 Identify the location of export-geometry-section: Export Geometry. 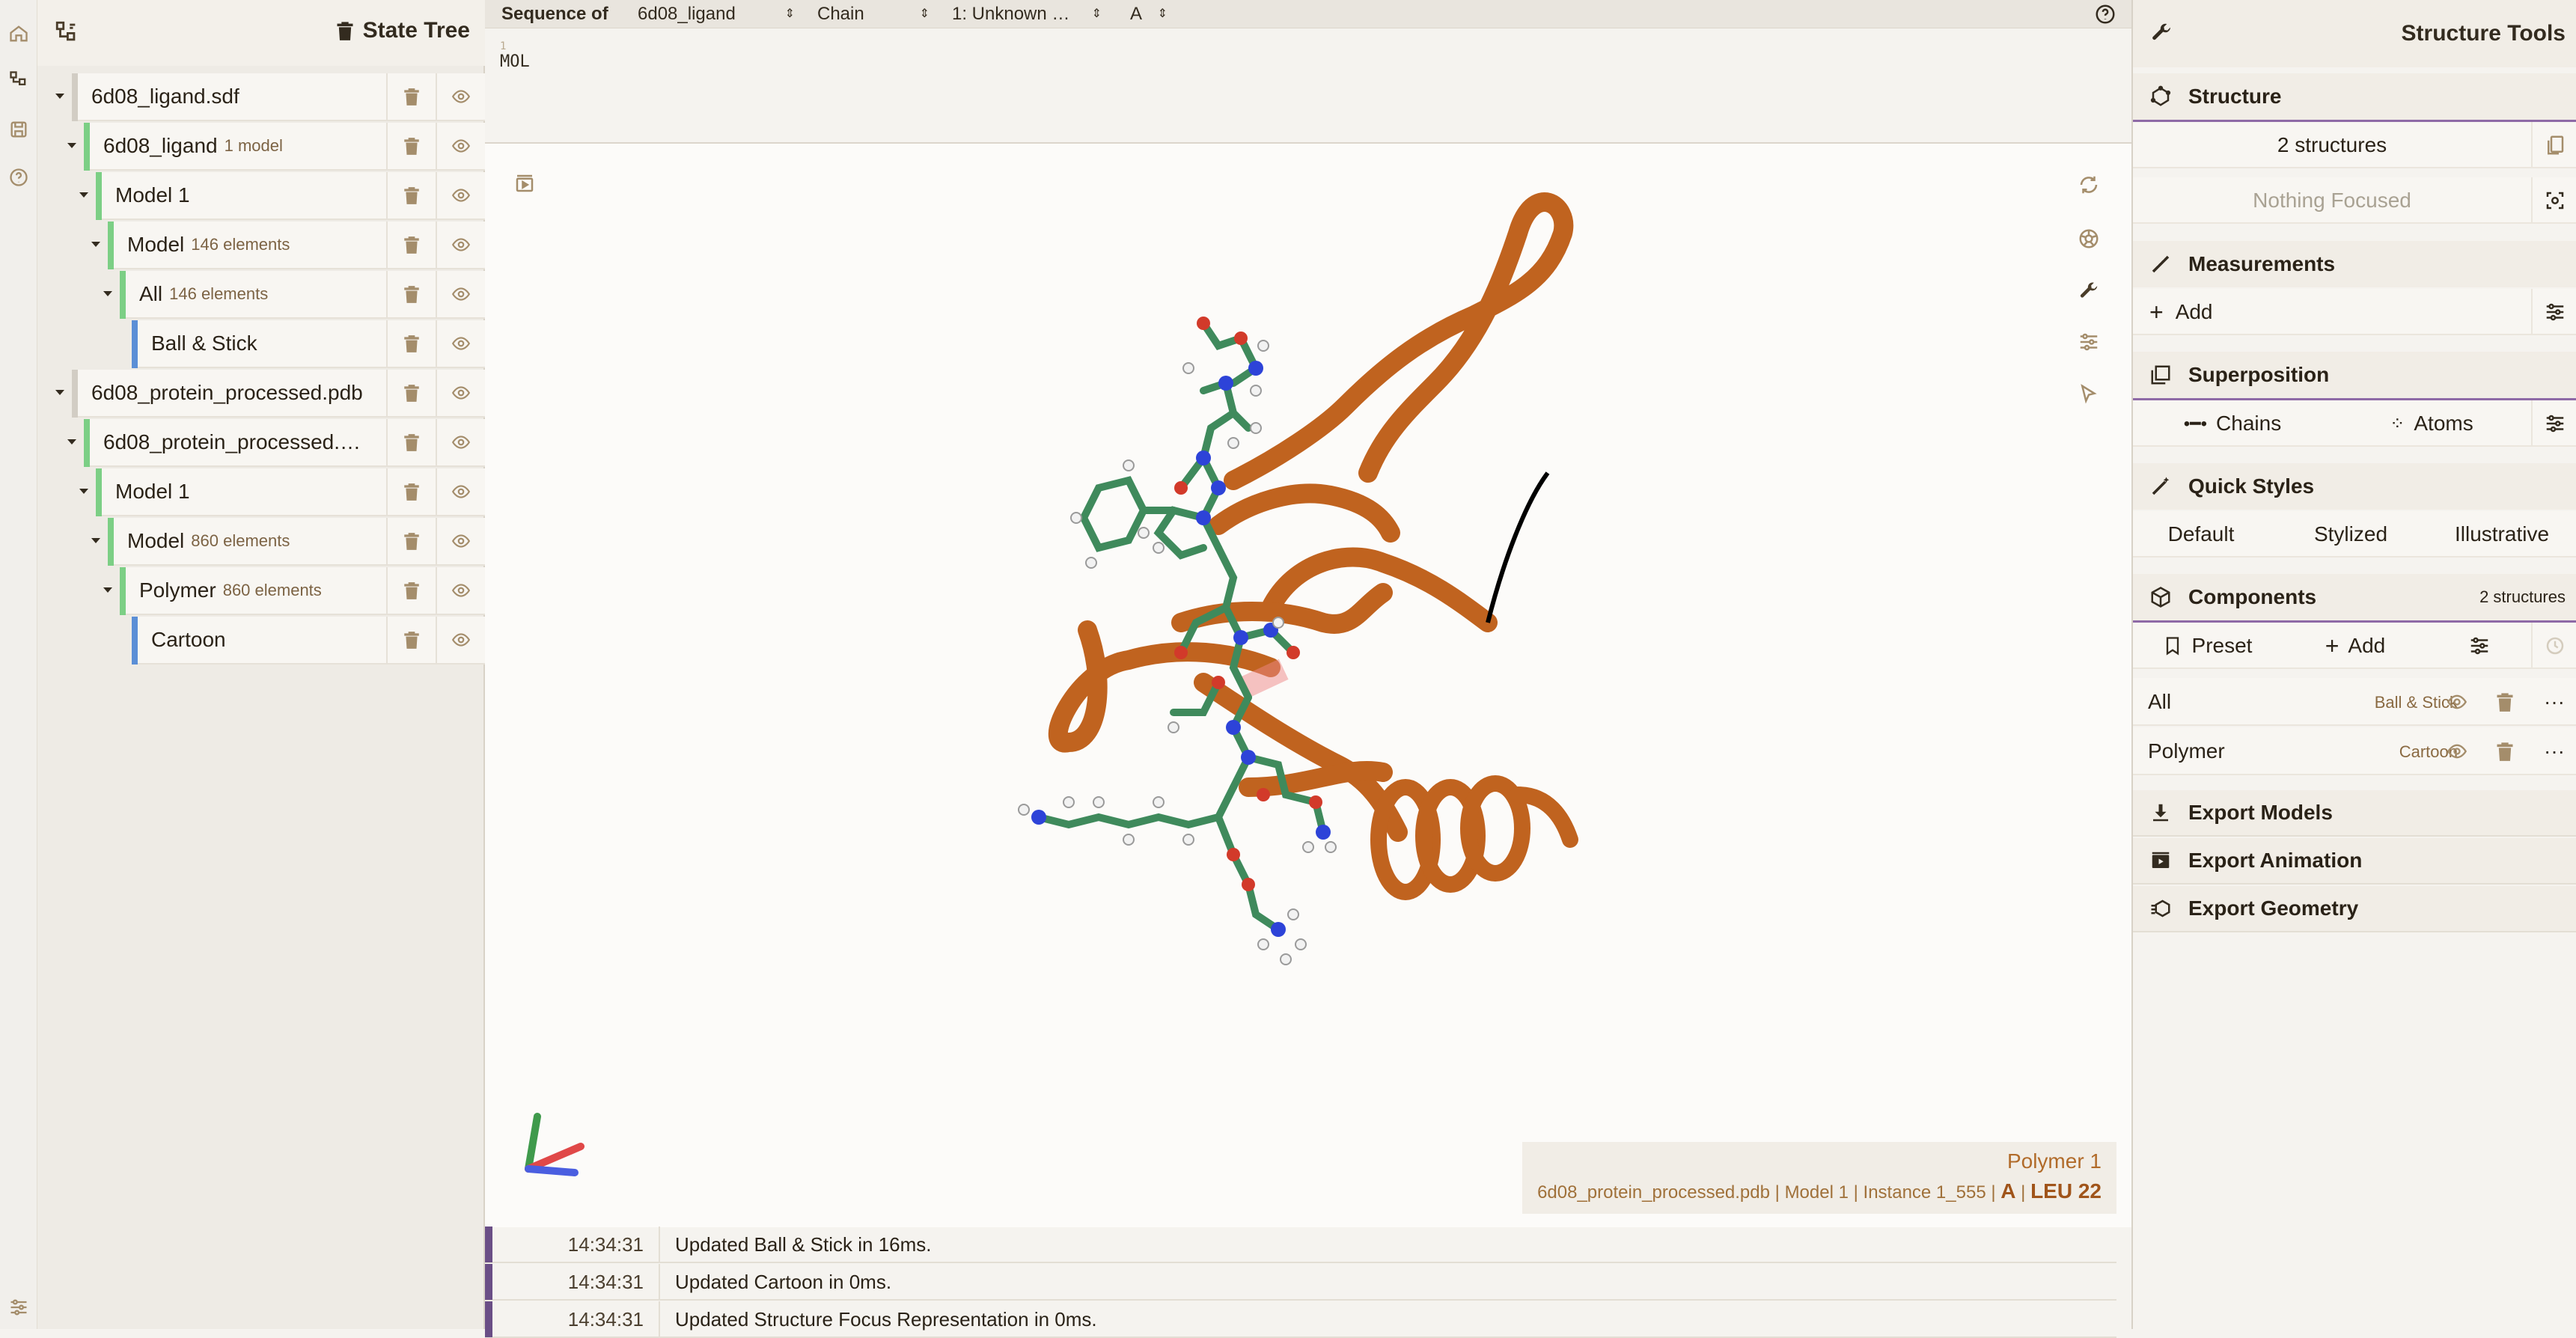
(2354, 909).